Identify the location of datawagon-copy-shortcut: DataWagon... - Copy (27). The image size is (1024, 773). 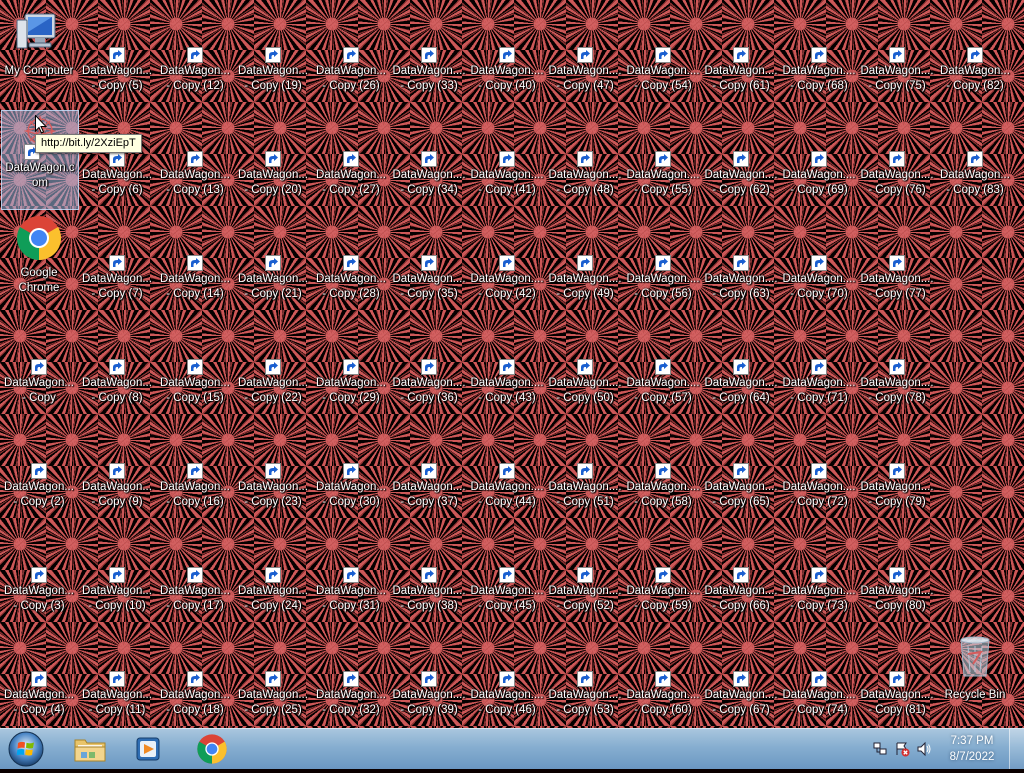
(351, 160).